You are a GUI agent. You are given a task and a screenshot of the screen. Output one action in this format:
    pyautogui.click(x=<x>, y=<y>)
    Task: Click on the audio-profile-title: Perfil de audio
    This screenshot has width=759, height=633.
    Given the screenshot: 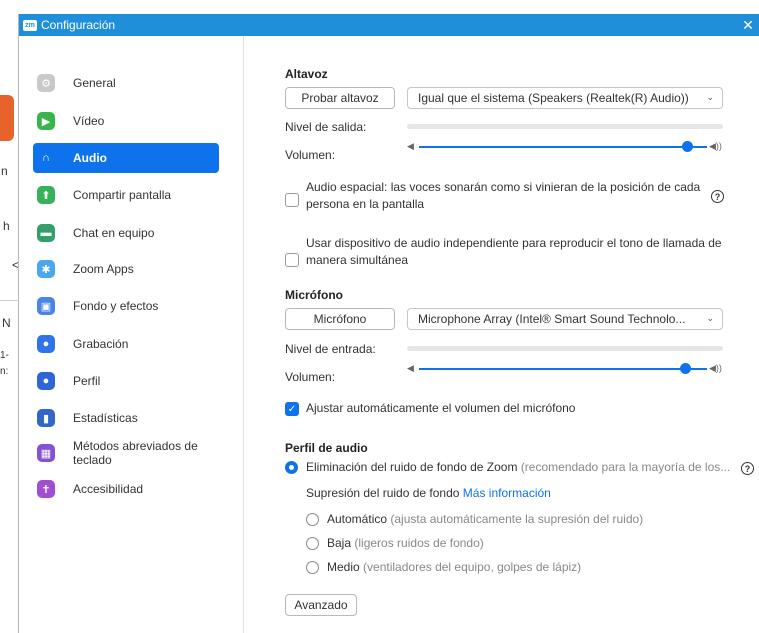 What is the action you would take?
    pyautogui.click(x=326, y=448)
    